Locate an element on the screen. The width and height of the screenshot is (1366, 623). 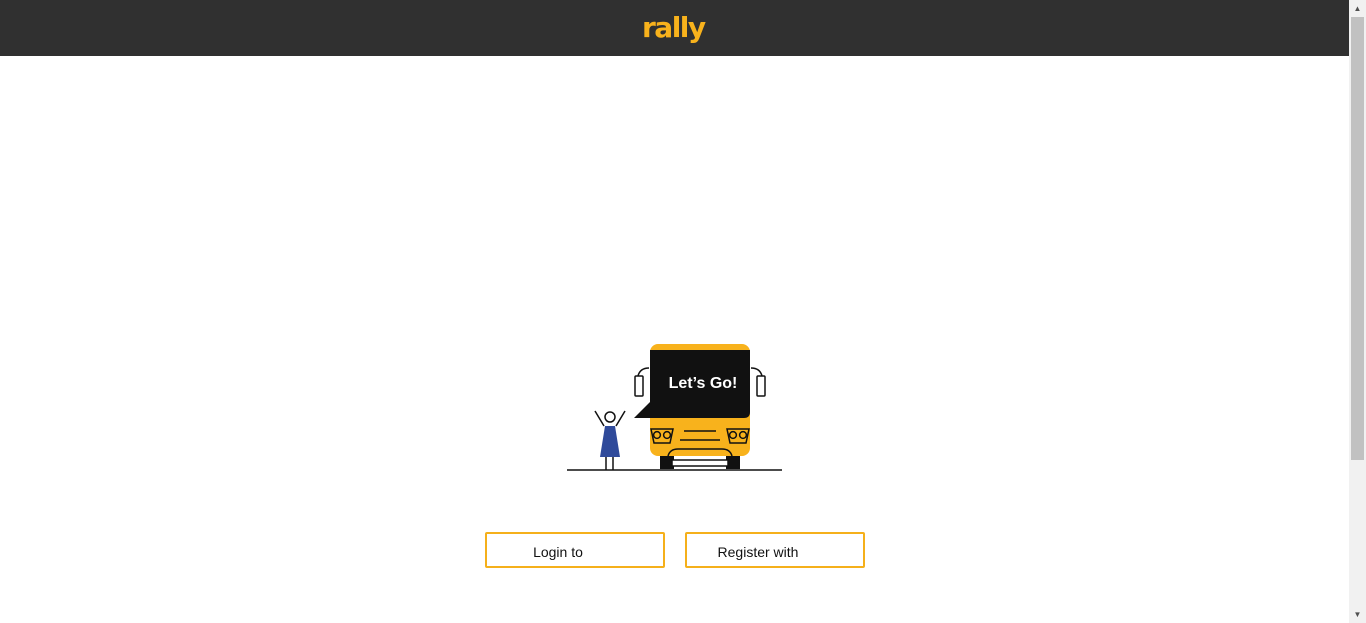
lets-go-speech-text: Let’s Go! is located at coordinates (703, 383).